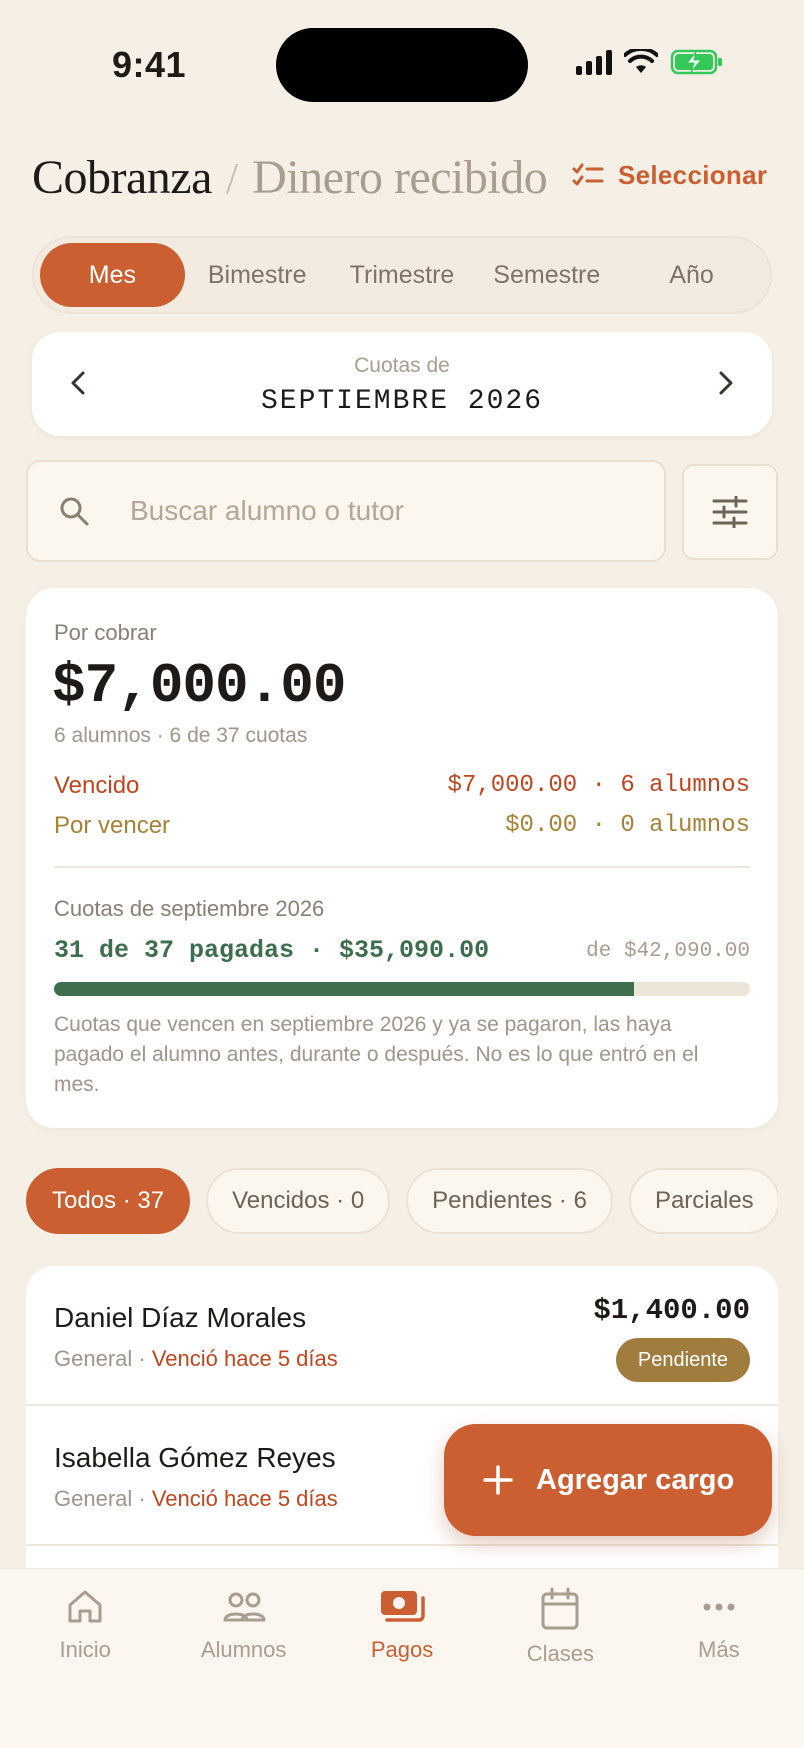  What do you see at coordinates (402, 65) in the screenshot?
I see `dynamic-island` at bounding box center [402, 65].